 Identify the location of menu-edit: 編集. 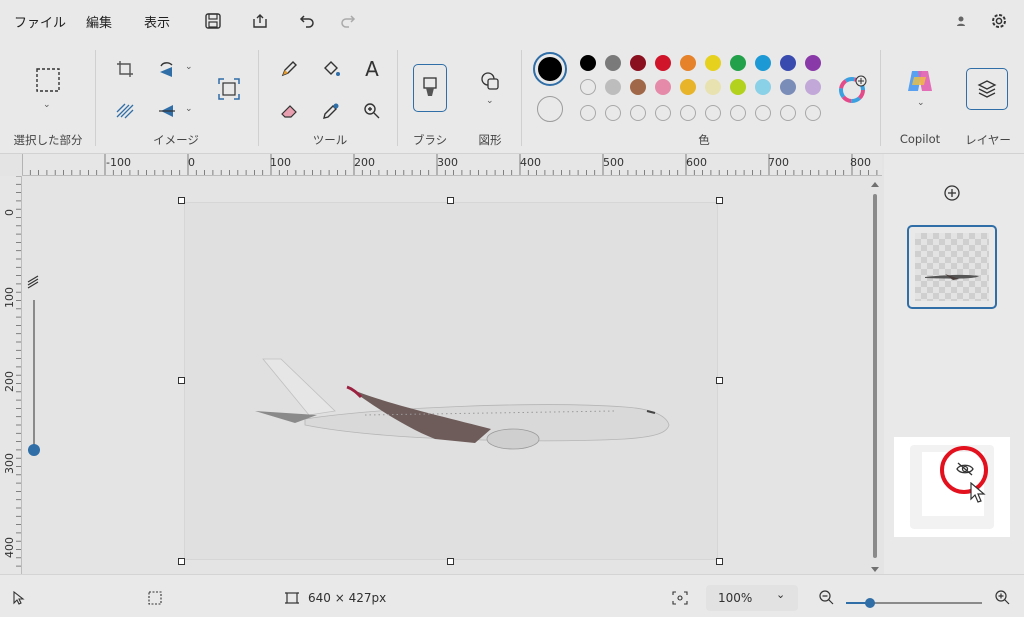
(99, 21).